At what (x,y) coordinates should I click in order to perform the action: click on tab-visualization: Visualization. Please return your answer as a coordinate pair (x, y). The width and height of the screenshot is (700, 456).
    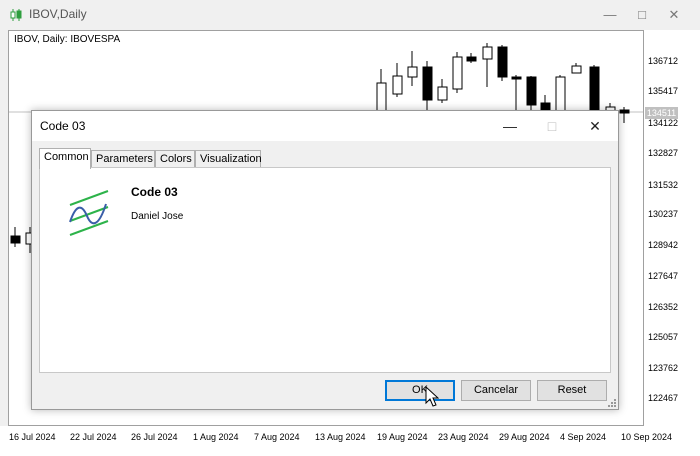
    Looking at the image, I should click on (228, 159).